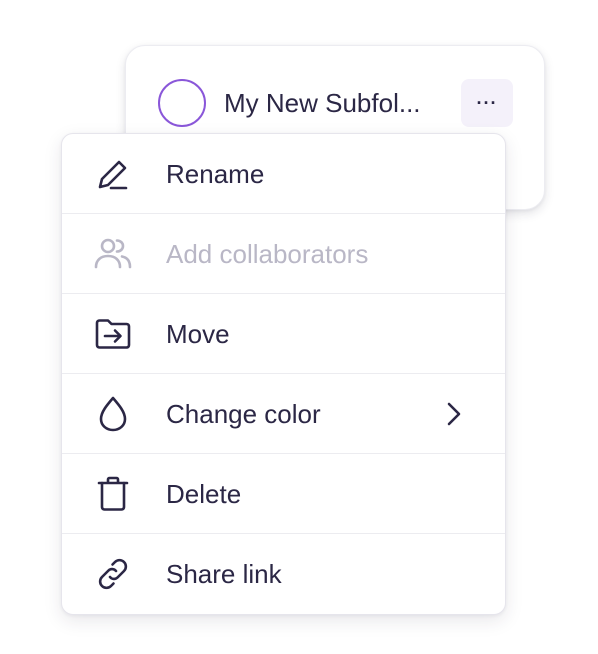 The image size is (598, 654). I want to click on menu-item-change-color: Change color, so click(283, 414).